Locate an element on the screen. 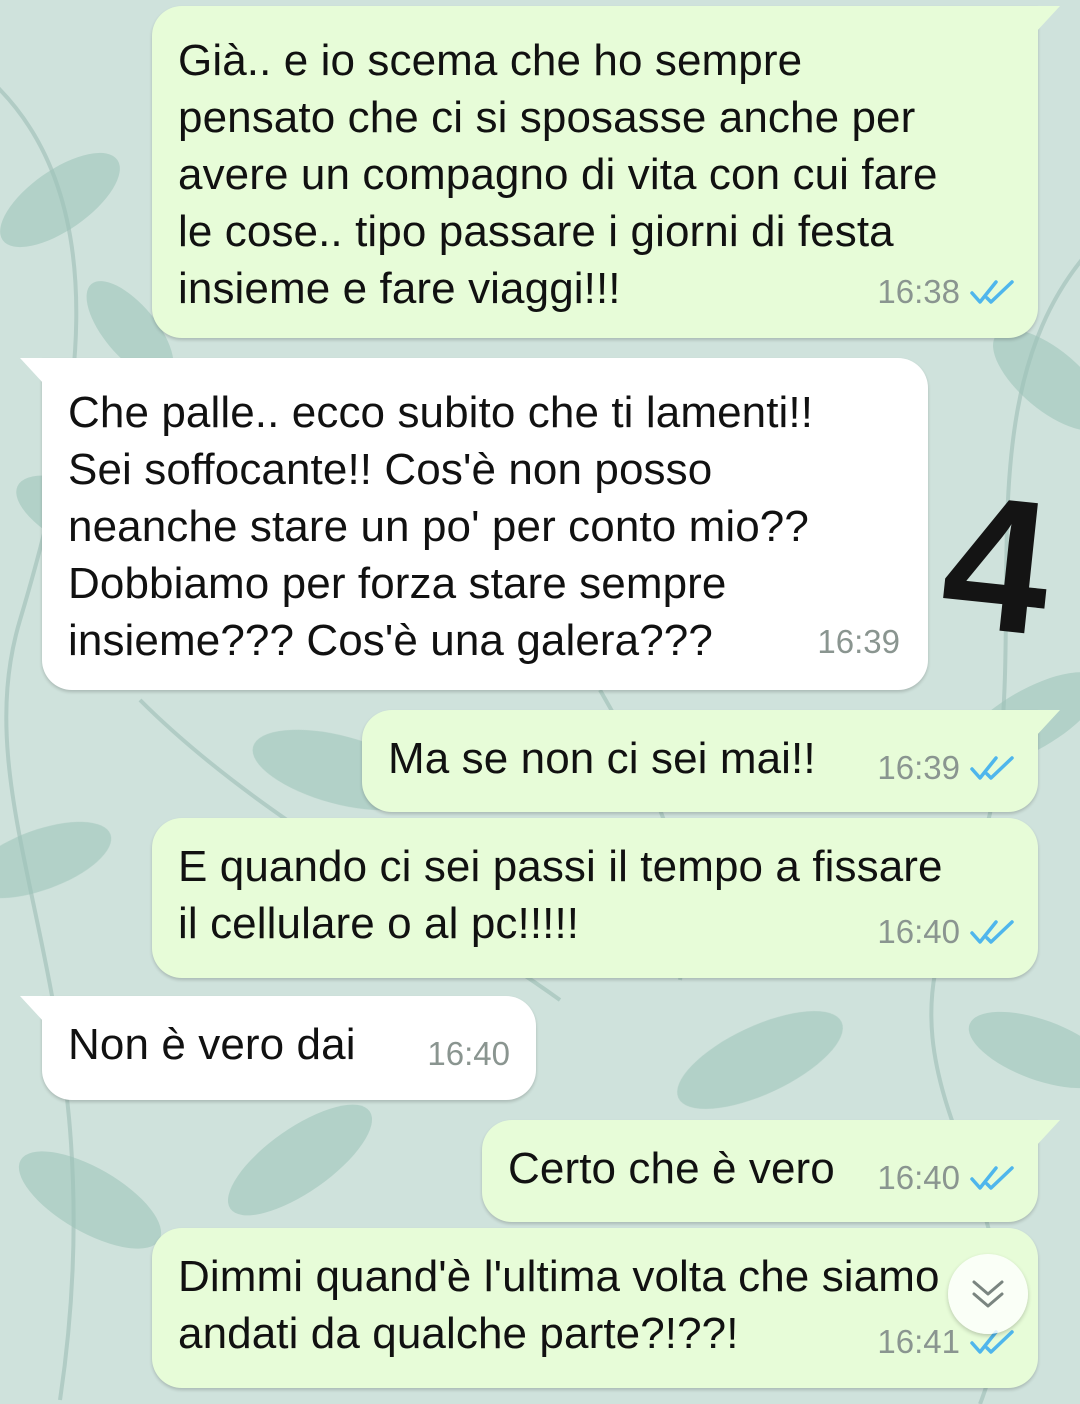  message-time: 16:38 is located at coordinates (918, 291).